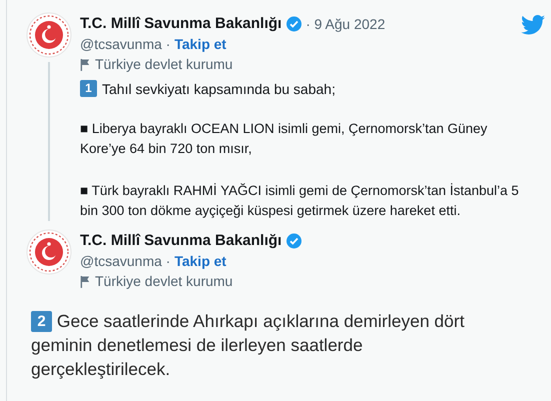  What do you see at coordinates (284, 139) in the screenshot?
I see `tweet-text: ■ Liberya bayraklı OCEAN LION isimli gemi, Çernomorsk’tan Güney Kore’ye 64 bin 720 ton mısır,` at bounding box center [284, 139].